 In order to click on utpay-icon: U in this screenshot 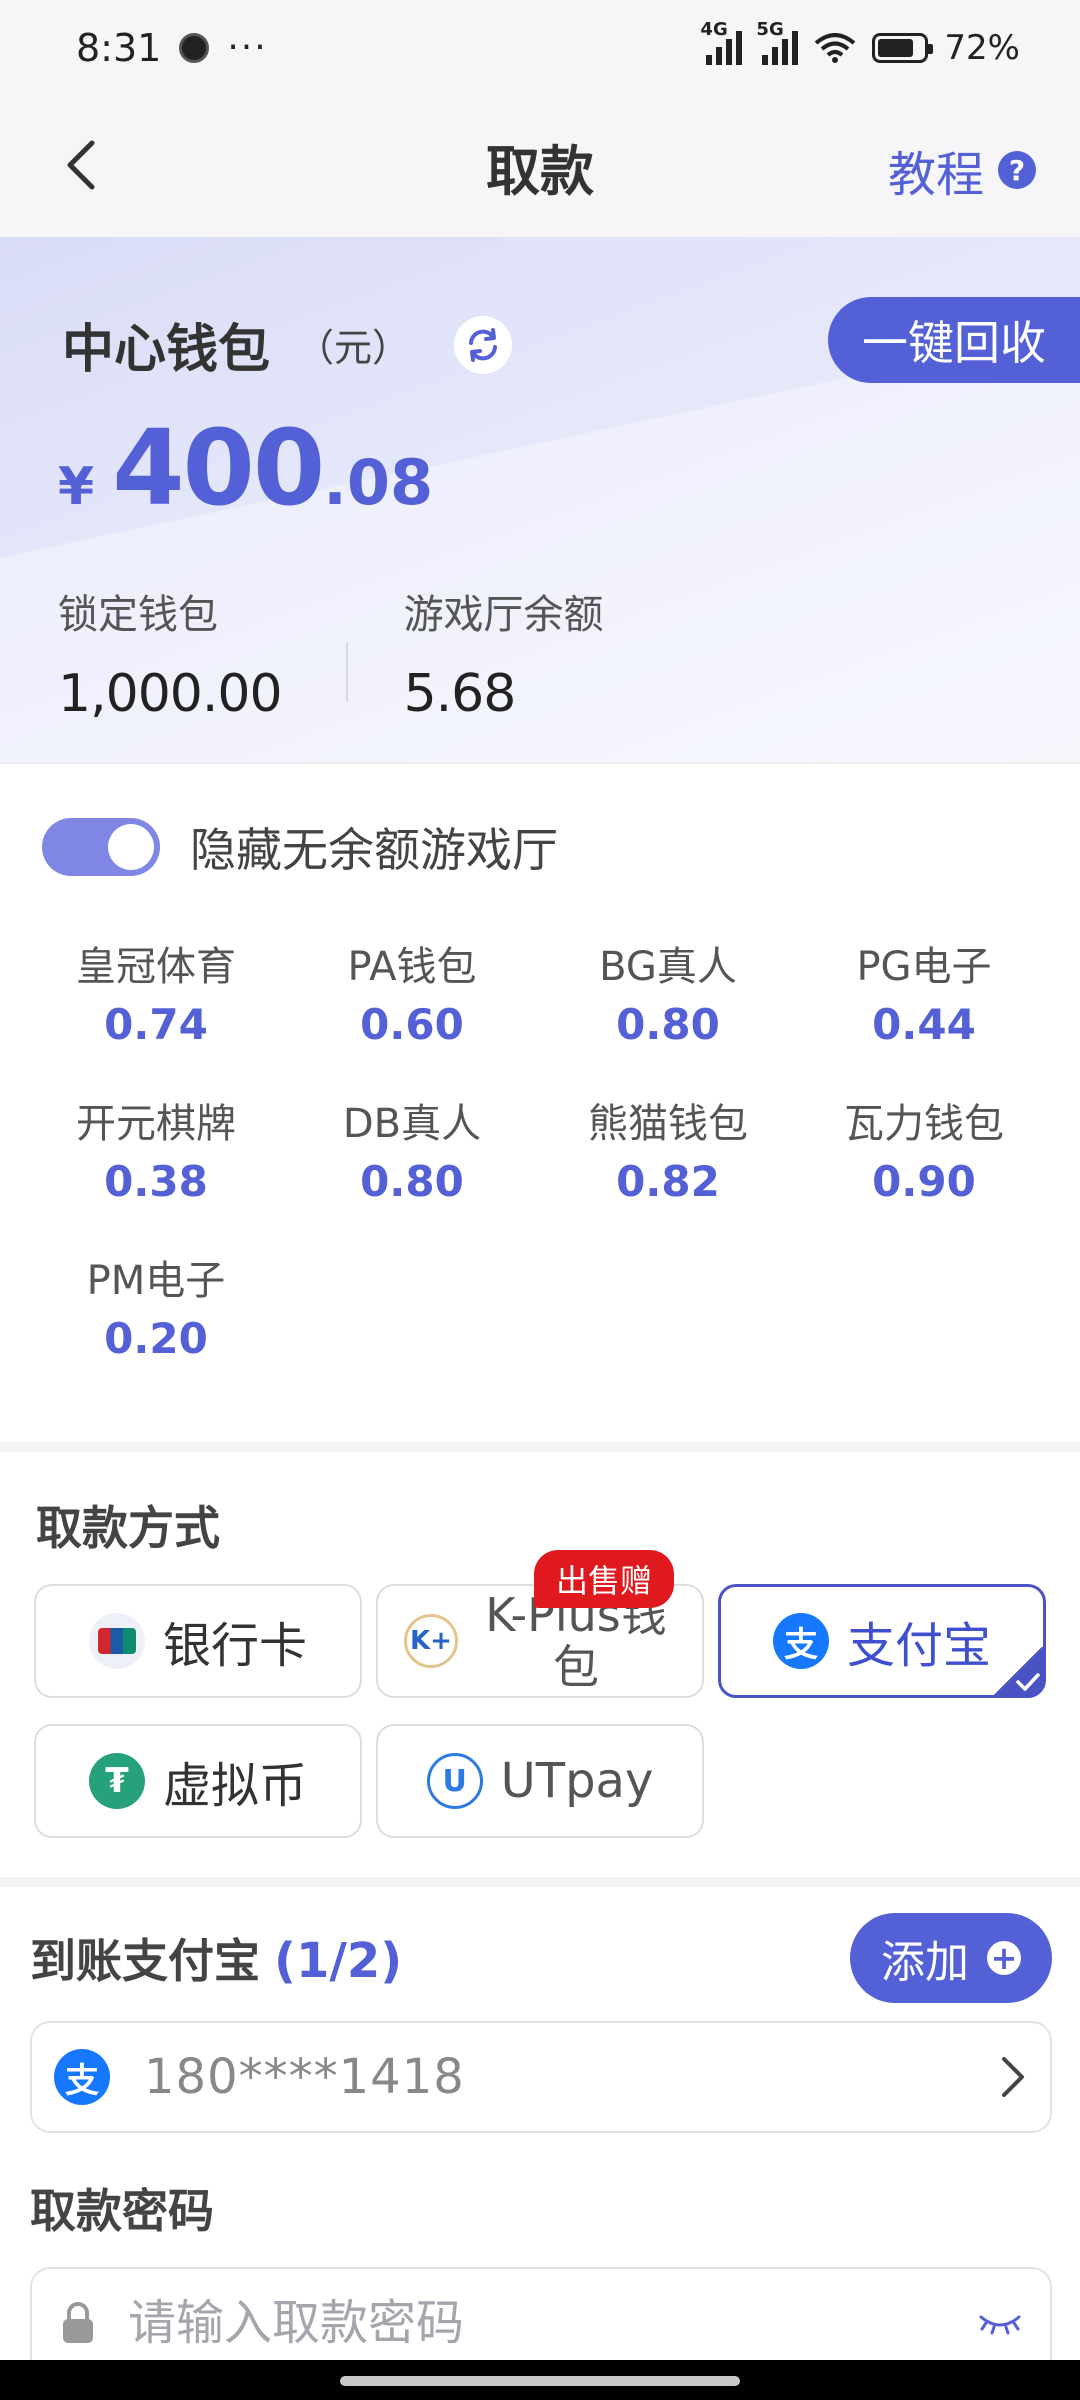, I will do `click(454, 1781)`.